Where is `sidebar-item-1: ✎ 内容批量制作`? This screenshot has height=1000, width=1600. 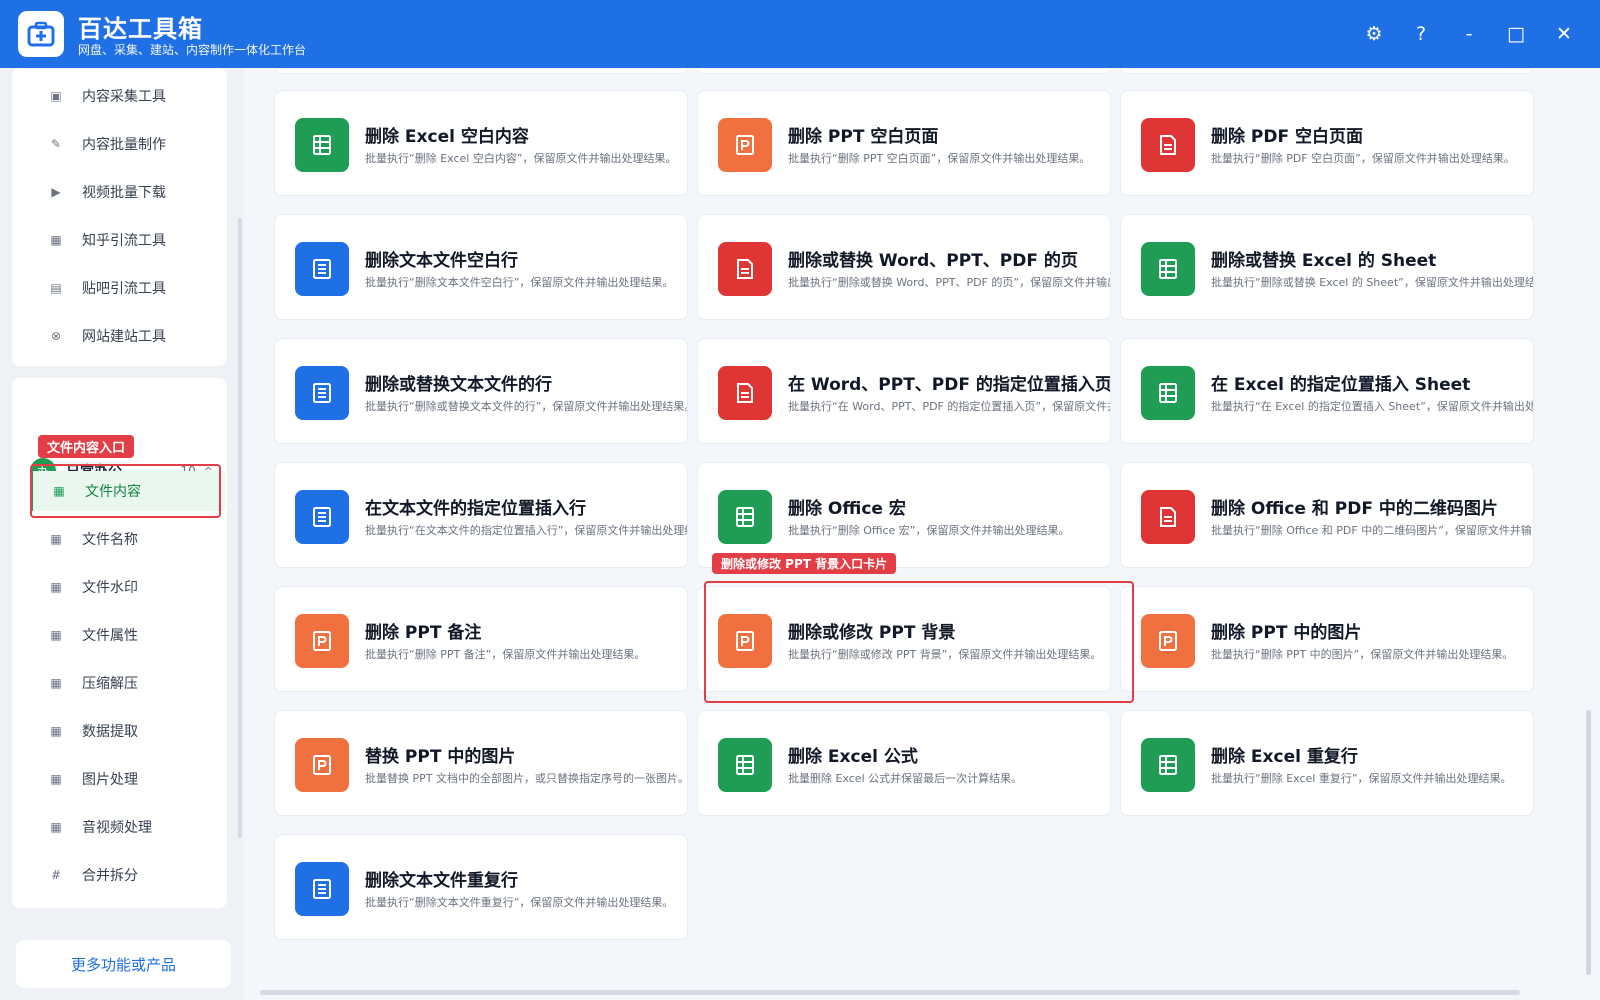
sidebar-item-1: ✎ 内容批量制作 is located at coordinates (127, 144).